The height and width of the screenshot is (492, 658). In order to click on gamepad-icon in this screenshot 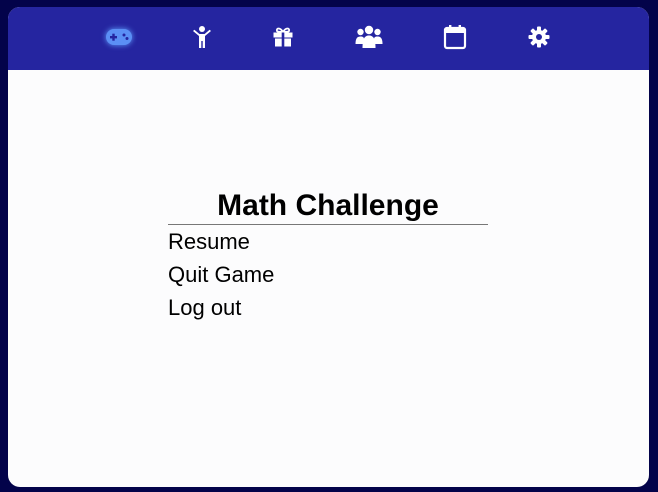, I will do `click(119, 37)`.